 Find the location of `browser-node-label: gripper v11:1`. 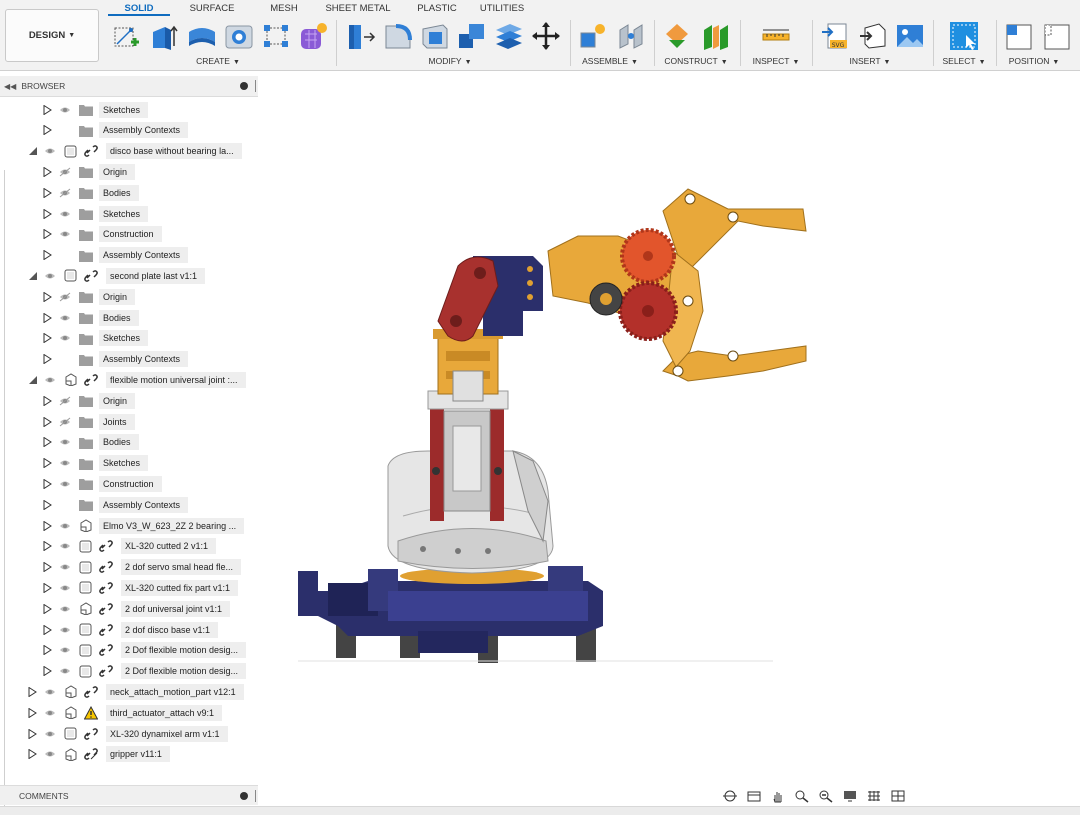

browser-node-label: gripper v11:1 is located at coordinates (138, 754).